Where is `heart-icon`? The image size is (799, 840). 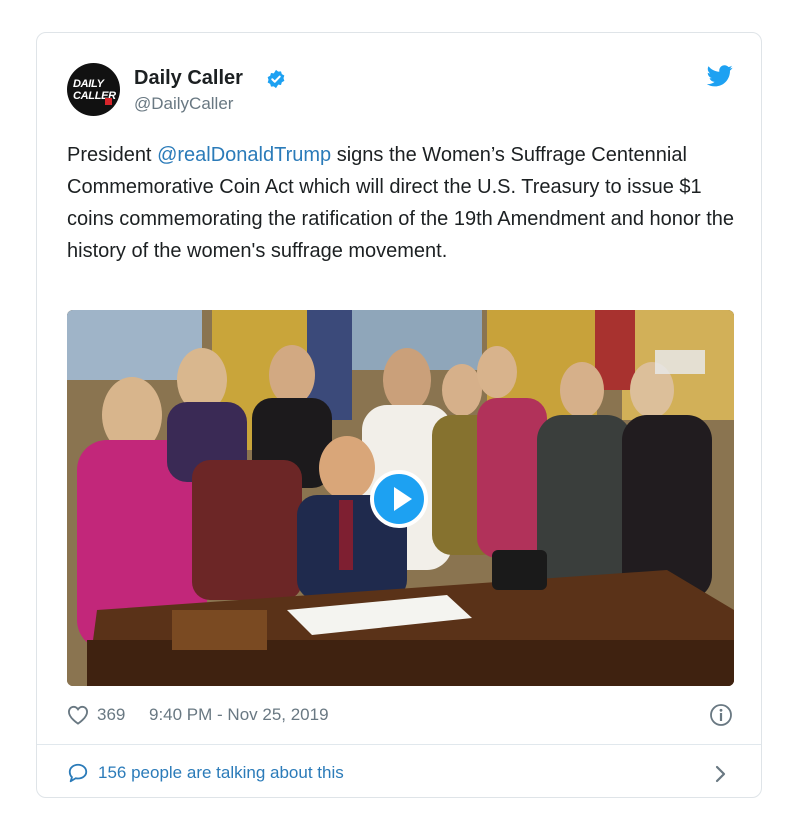
heart-icon is located at coordinates (78, 715).